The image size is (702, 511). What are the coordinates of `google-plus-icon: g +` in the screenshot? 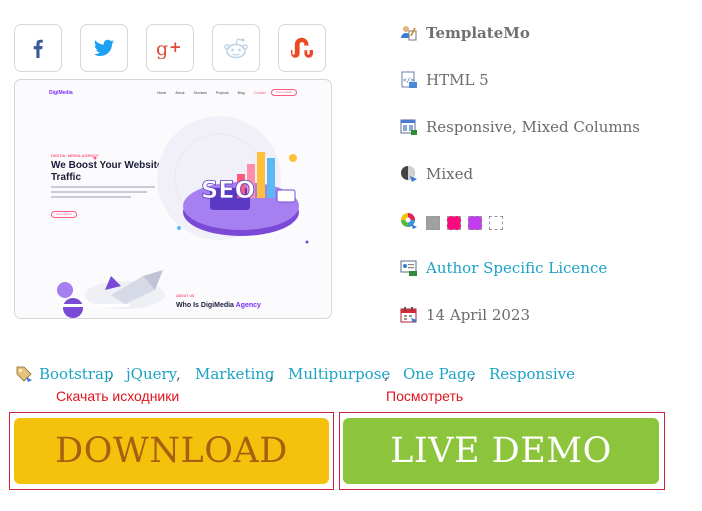 It's located at (169, 48).